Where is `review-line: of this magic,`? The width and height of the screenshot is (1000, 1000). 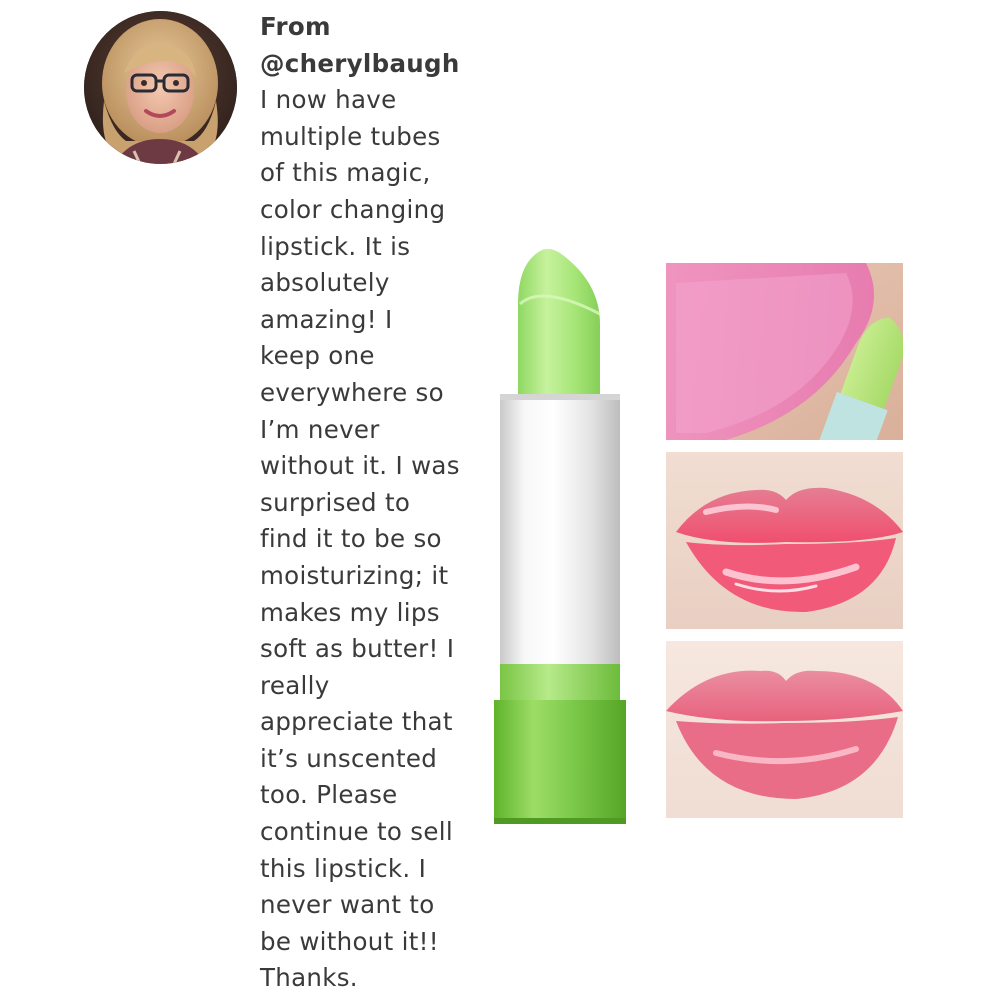 review-line: of this magic, is located at coordinates (345, 173).